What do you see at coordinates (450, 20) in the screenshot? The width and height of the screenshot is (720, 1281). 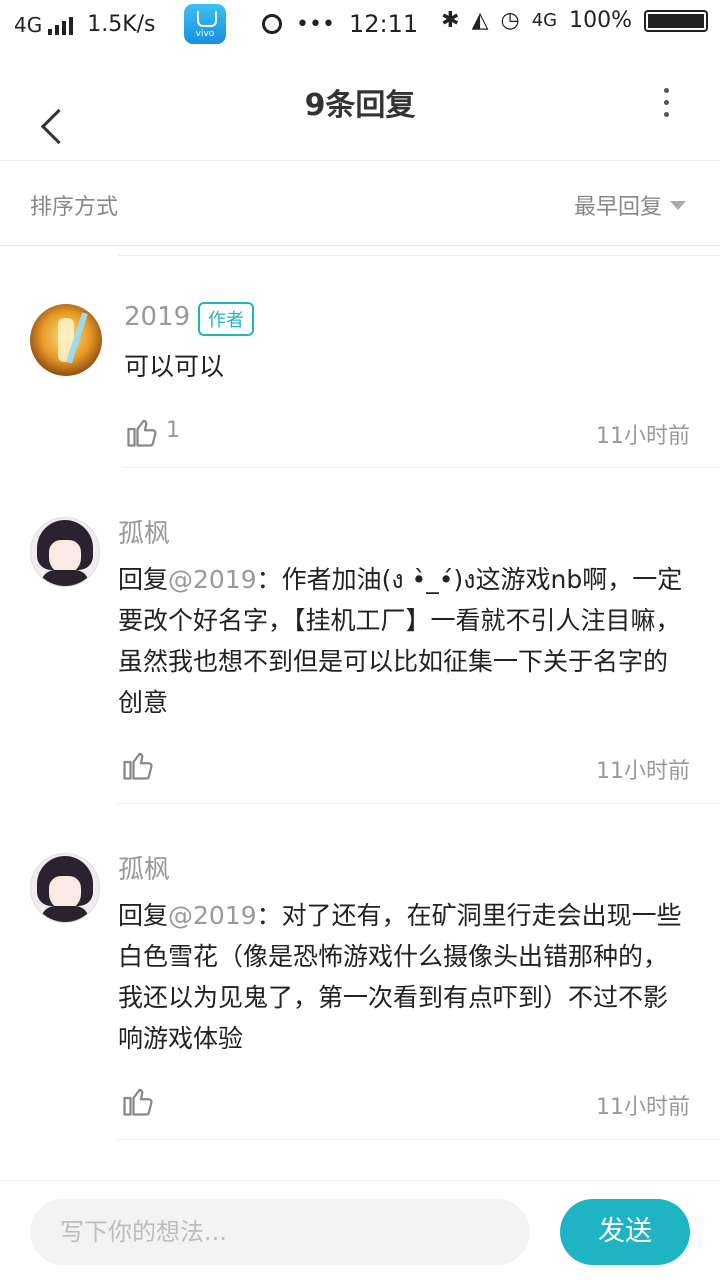 I see `bluetooth-icon: ✱` at bounding box center [450, 20].